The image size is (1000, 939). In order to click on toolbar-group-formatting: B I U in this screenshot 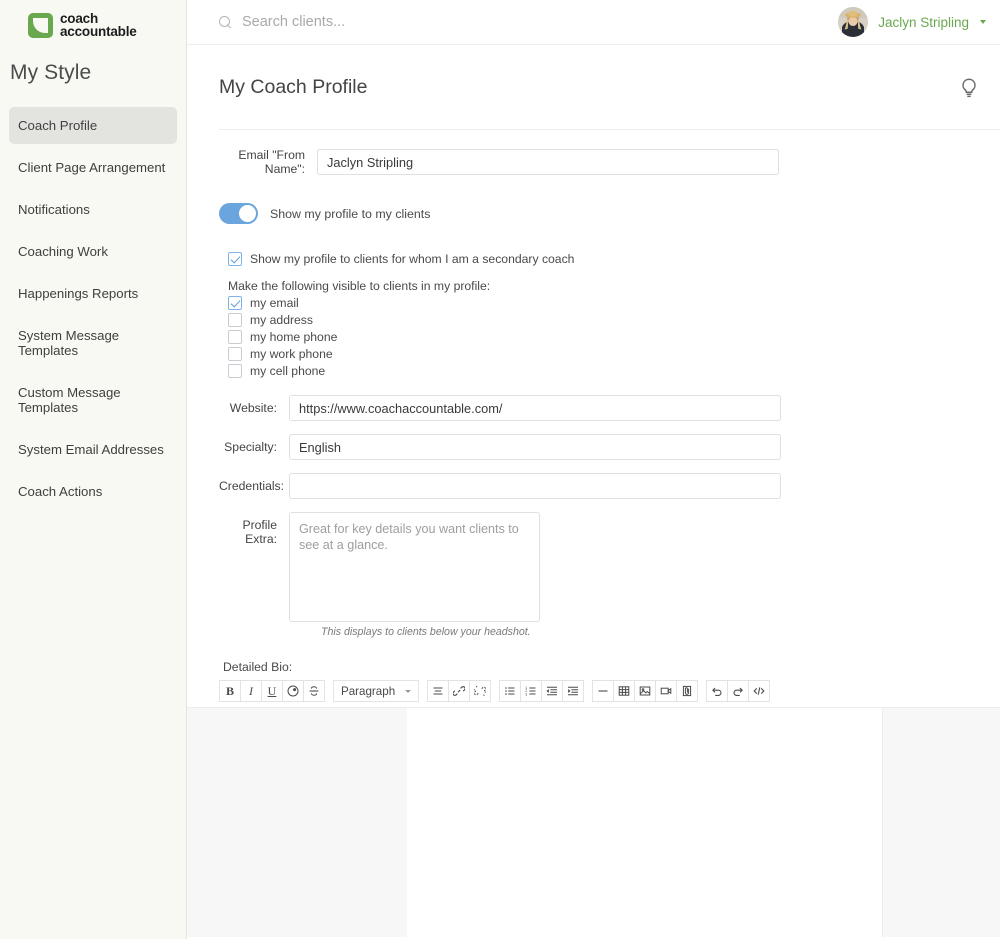, I will do `click(272, 691)`.